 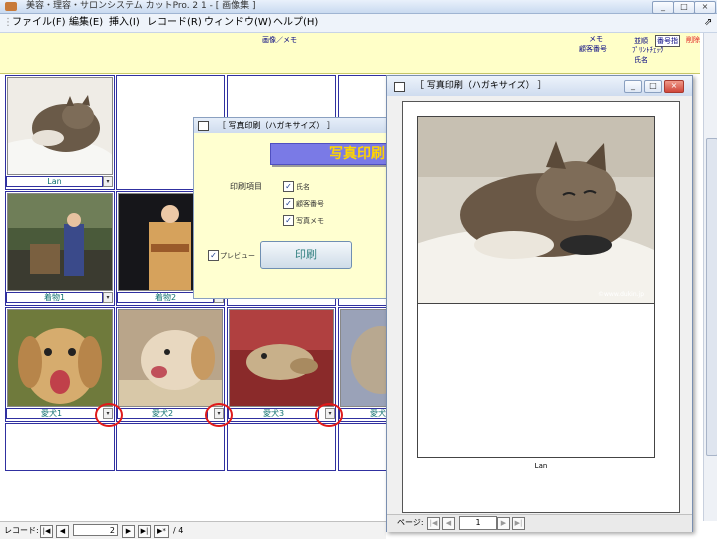 What do you see at coordinates (541, 466) in the screenshot?
I see `preview-caption: Lan` at bounding box center [541, 466].